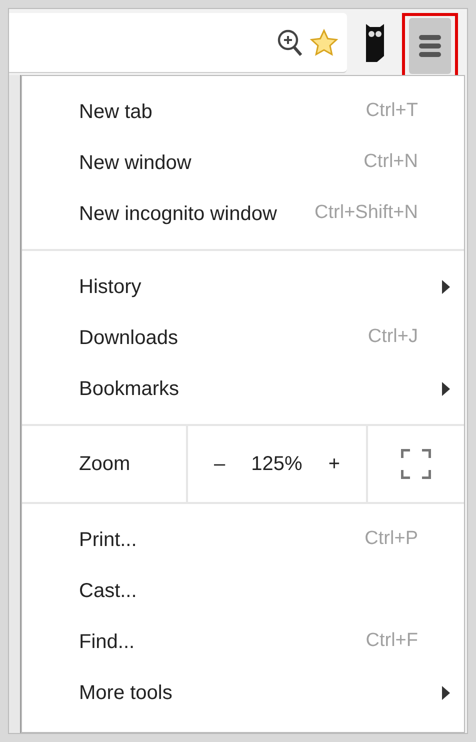 The image size is (476, 742). I want to click on shortcut-label: Ctrl+T, so click(392, 111).